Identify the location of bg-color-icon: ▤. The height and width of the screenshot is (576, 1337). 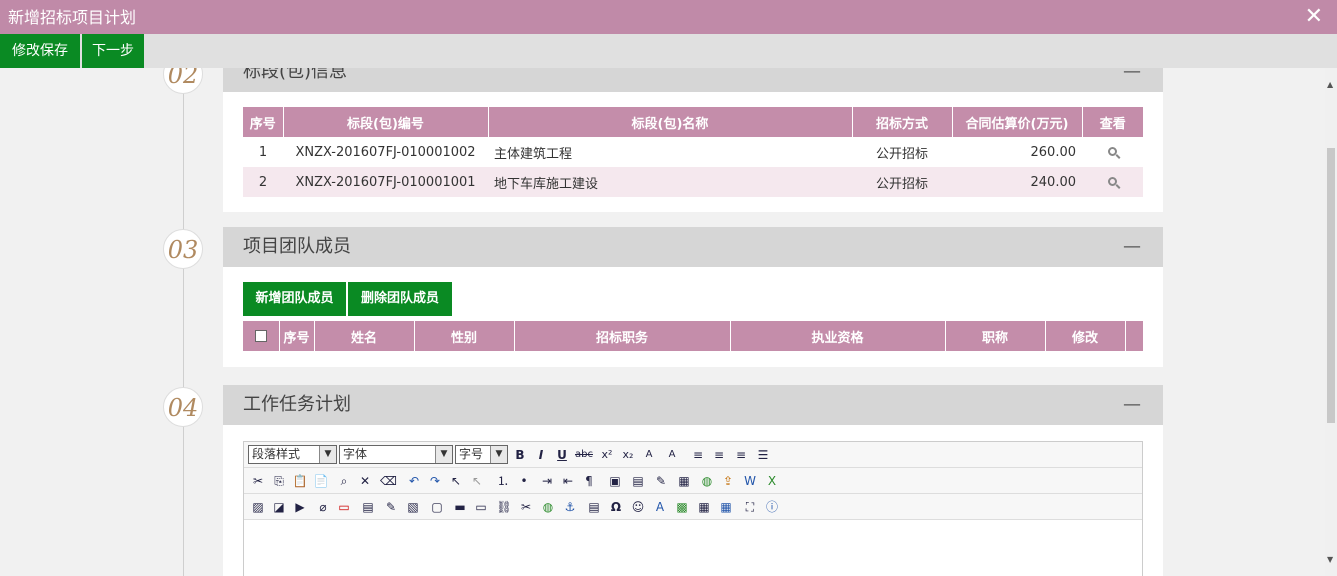
(638, 481).